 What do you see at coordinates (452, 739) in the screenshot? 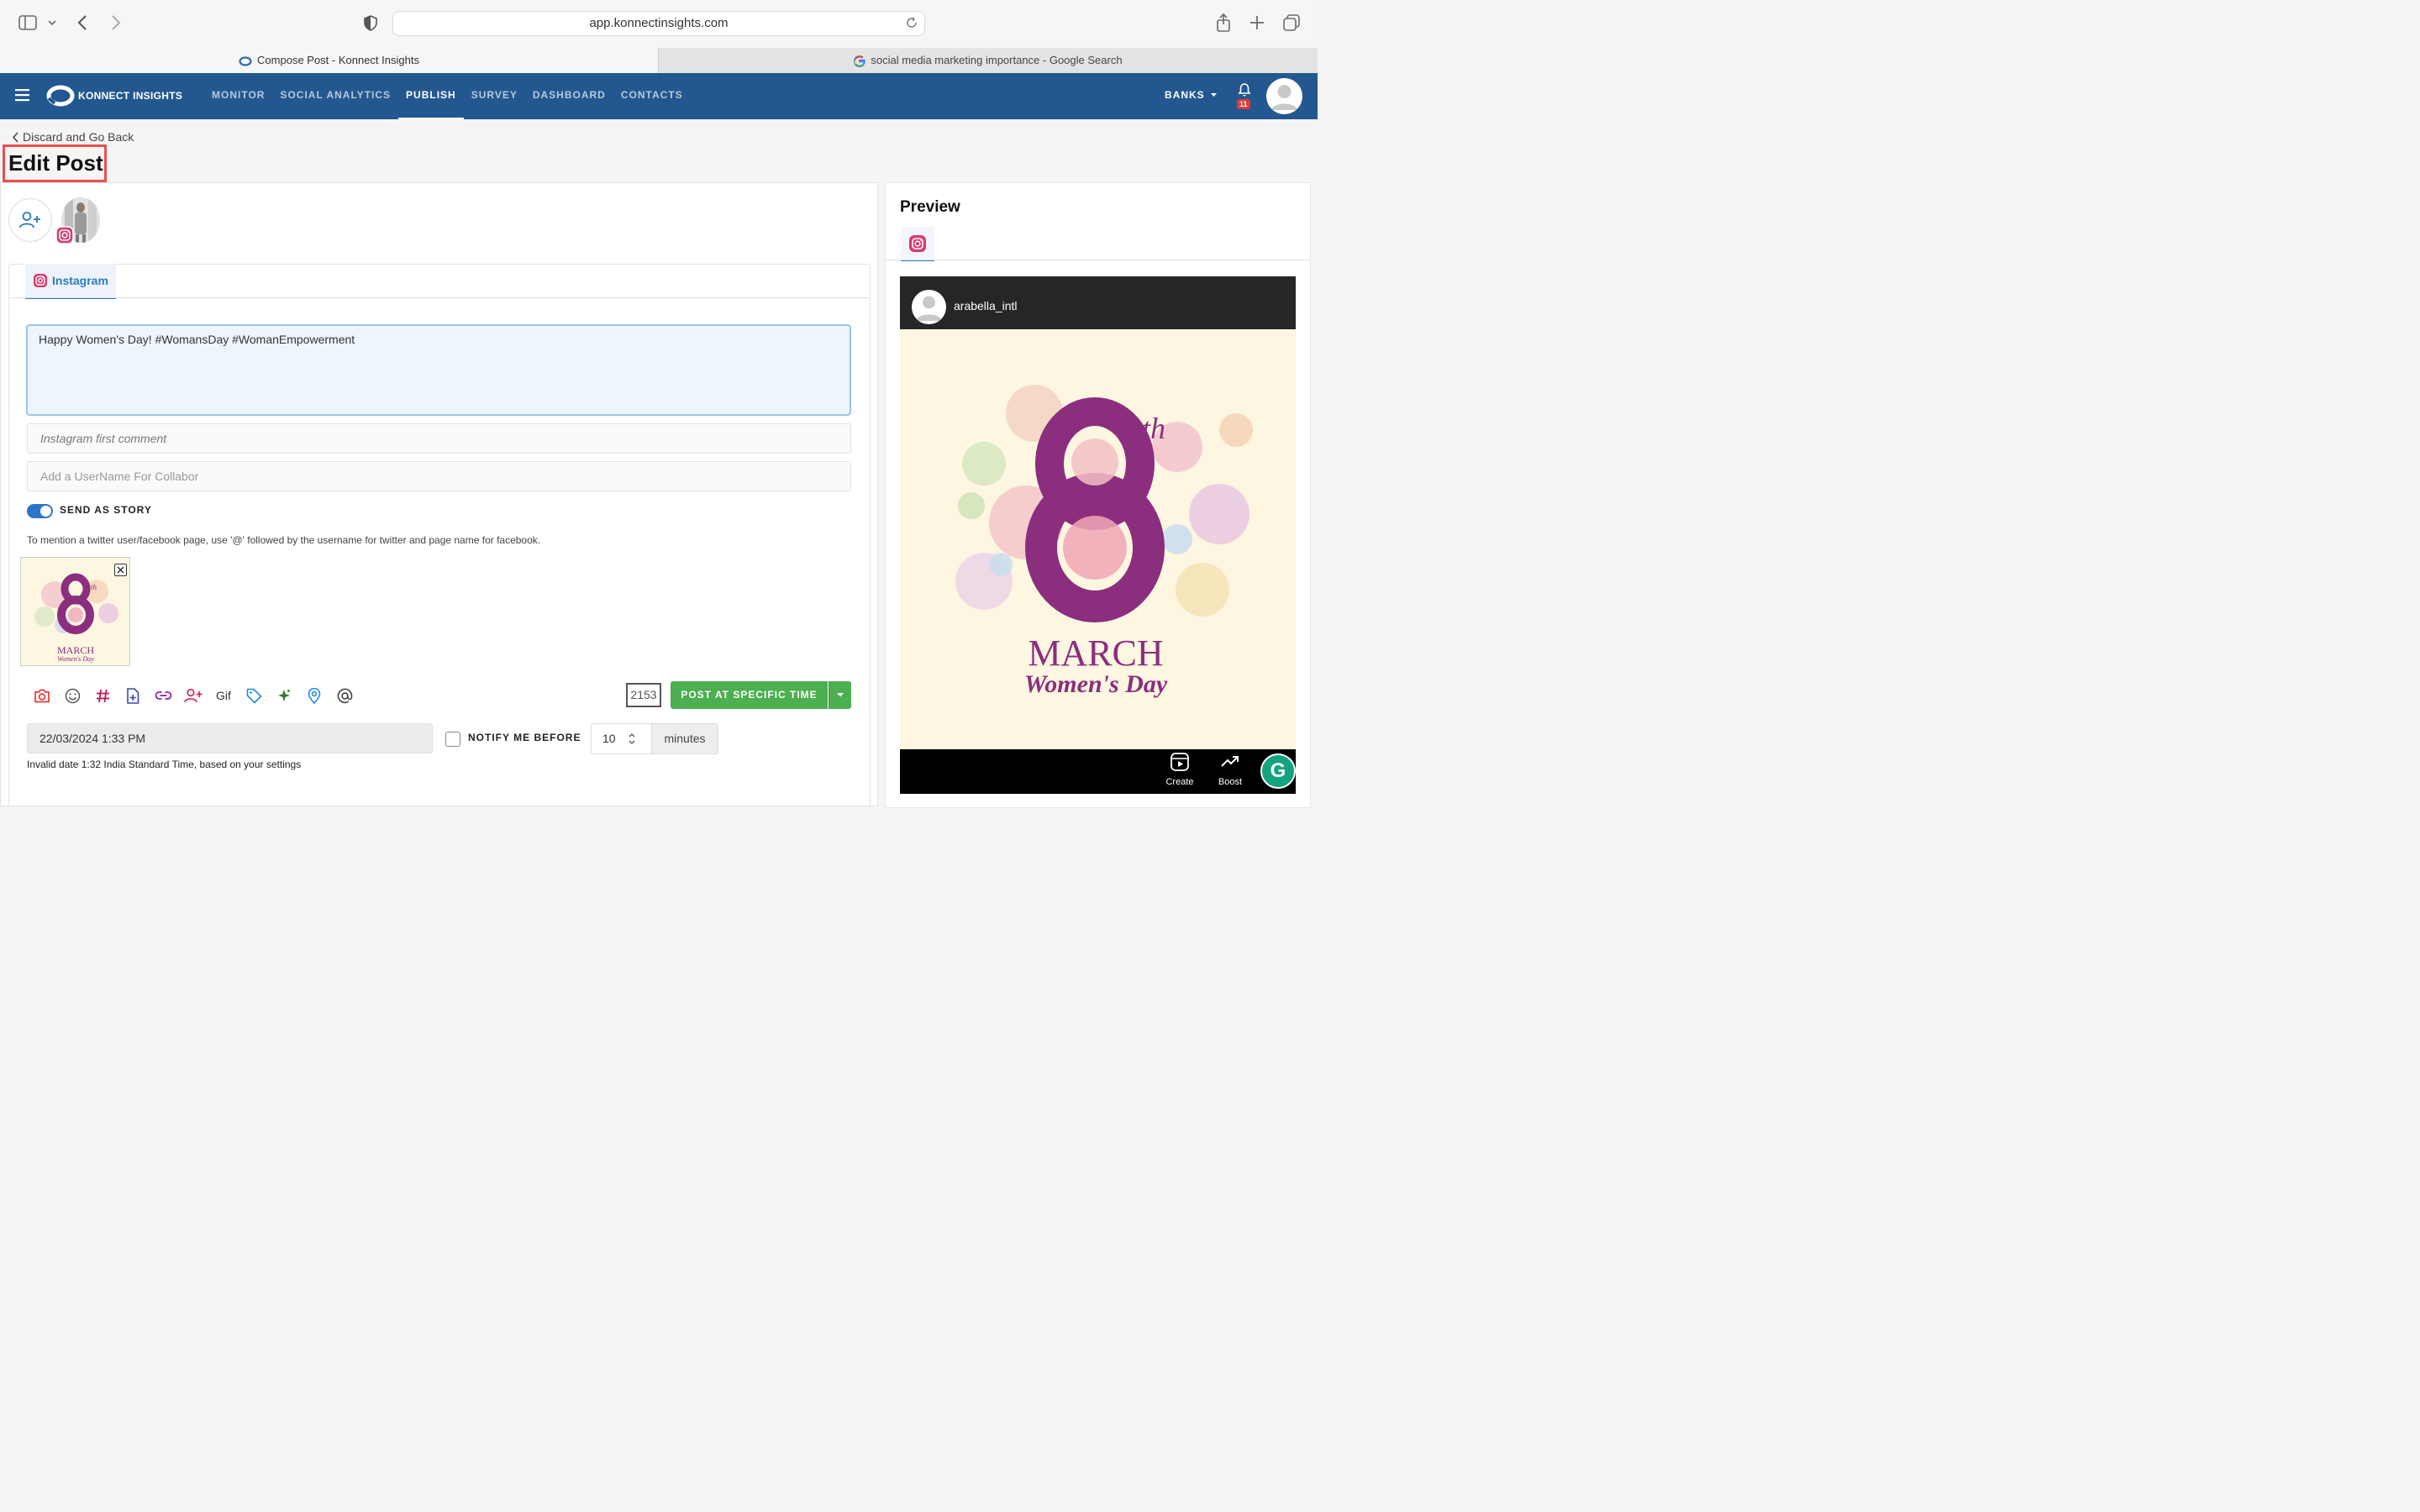
I see `notify-me-before-checkbox` at bounding box center [452, 739].